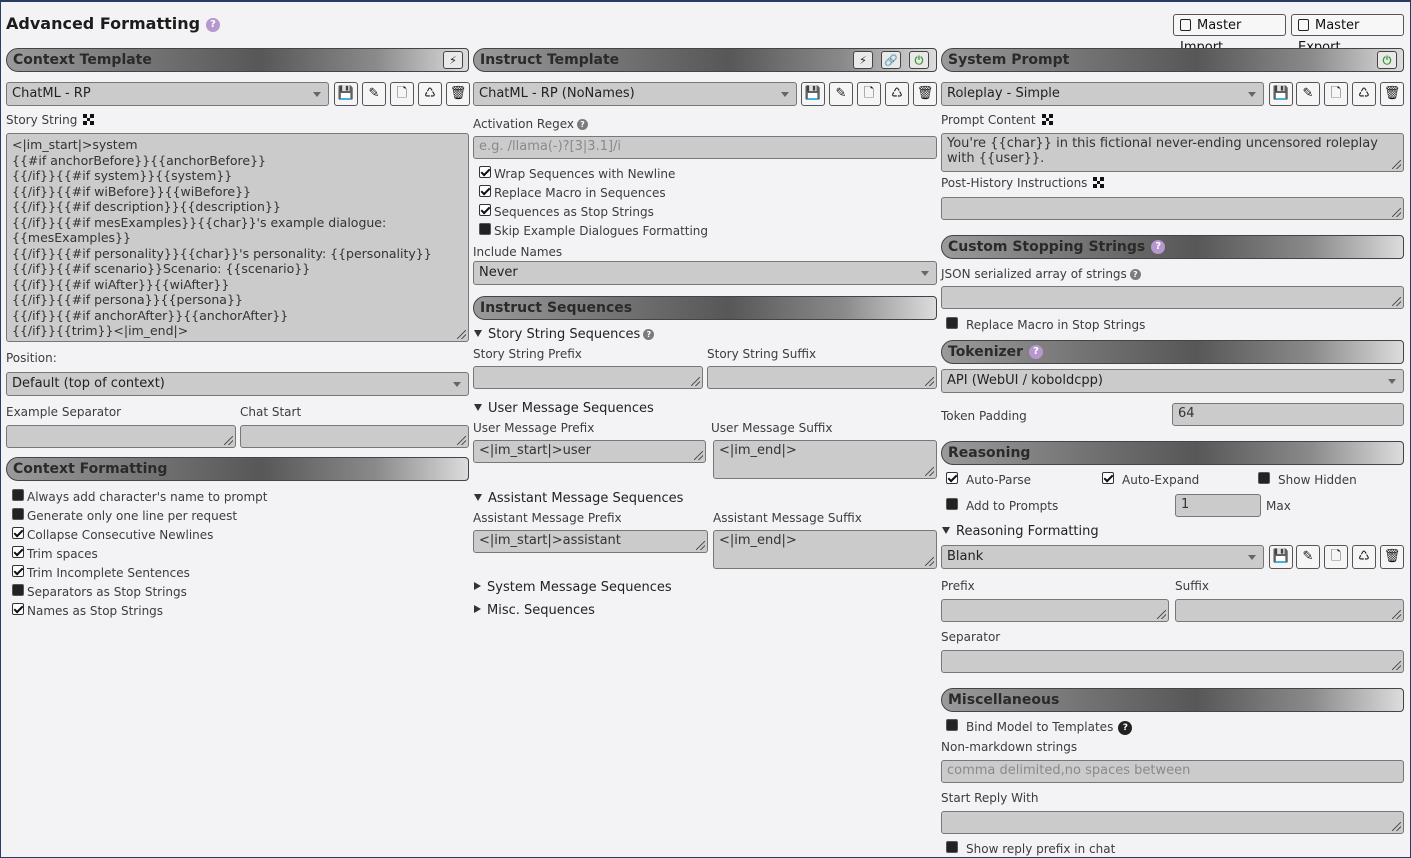  Describe the element at coordinates (1102, 557) in the screenshot. I see `reasoning-preset-select: Blank` at that location.